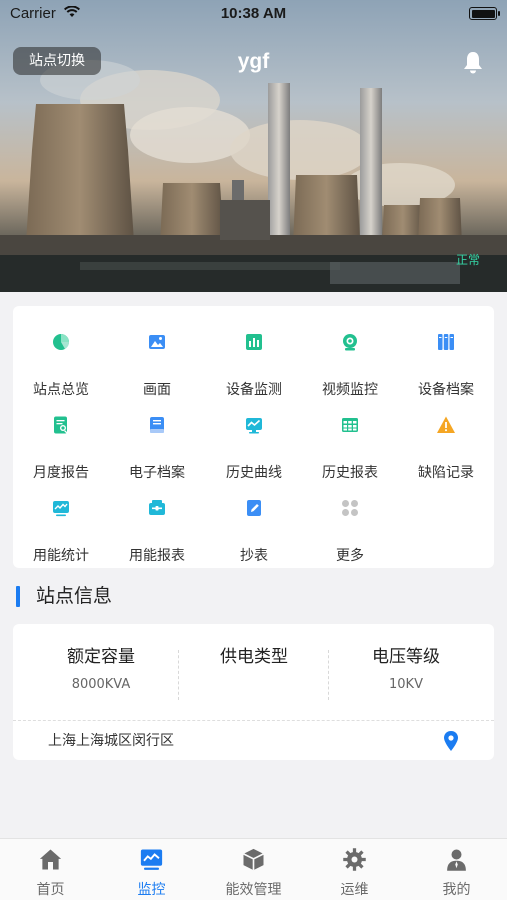 This screenshot has height=900, width=507. I want to click on supply-type-column: 供电类型, so click(254, 661).